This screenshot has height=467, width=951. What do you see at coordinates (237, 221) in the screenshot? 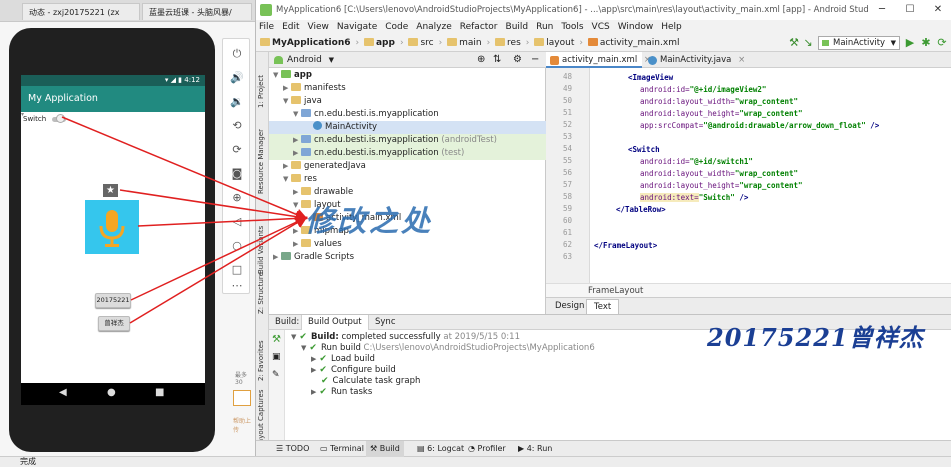
I see `back-icon: ◁` at bounding box center [237, 221].